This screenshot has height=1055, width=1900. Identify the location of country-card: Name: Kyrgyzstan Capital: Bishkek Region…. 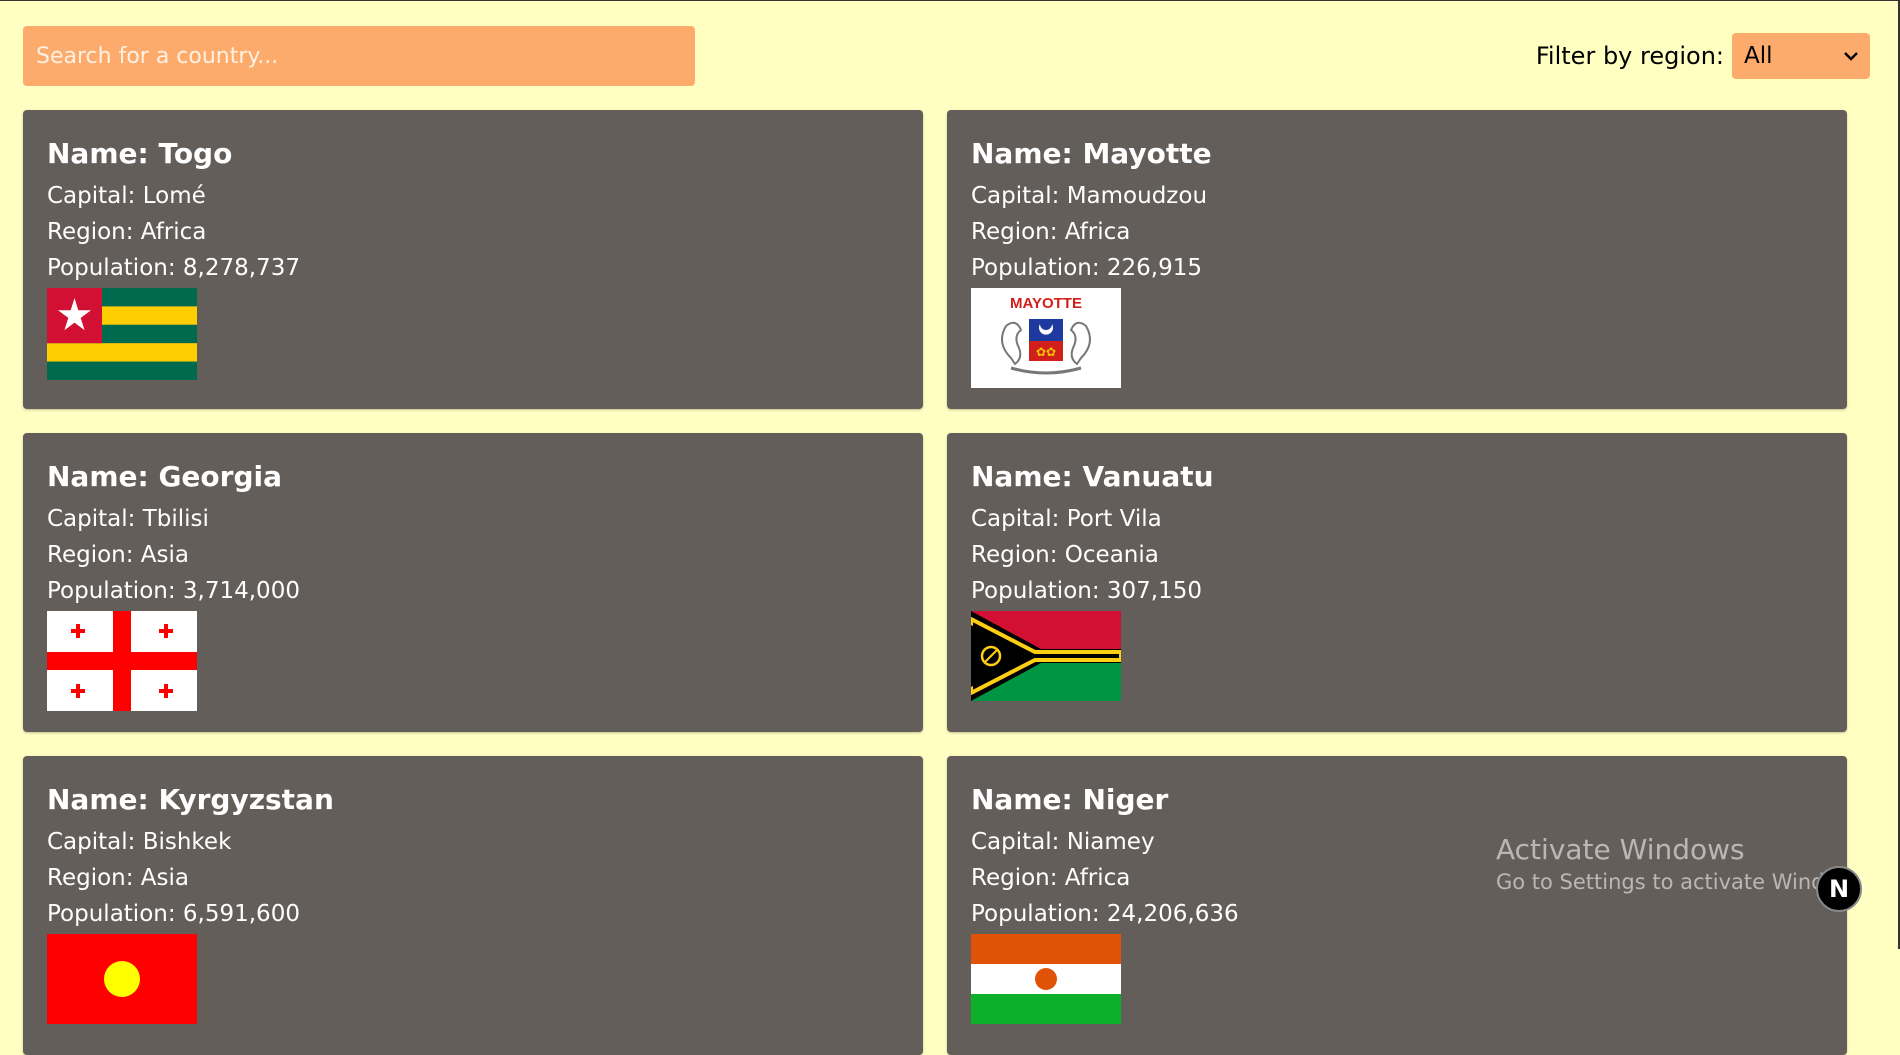
(473, 905).